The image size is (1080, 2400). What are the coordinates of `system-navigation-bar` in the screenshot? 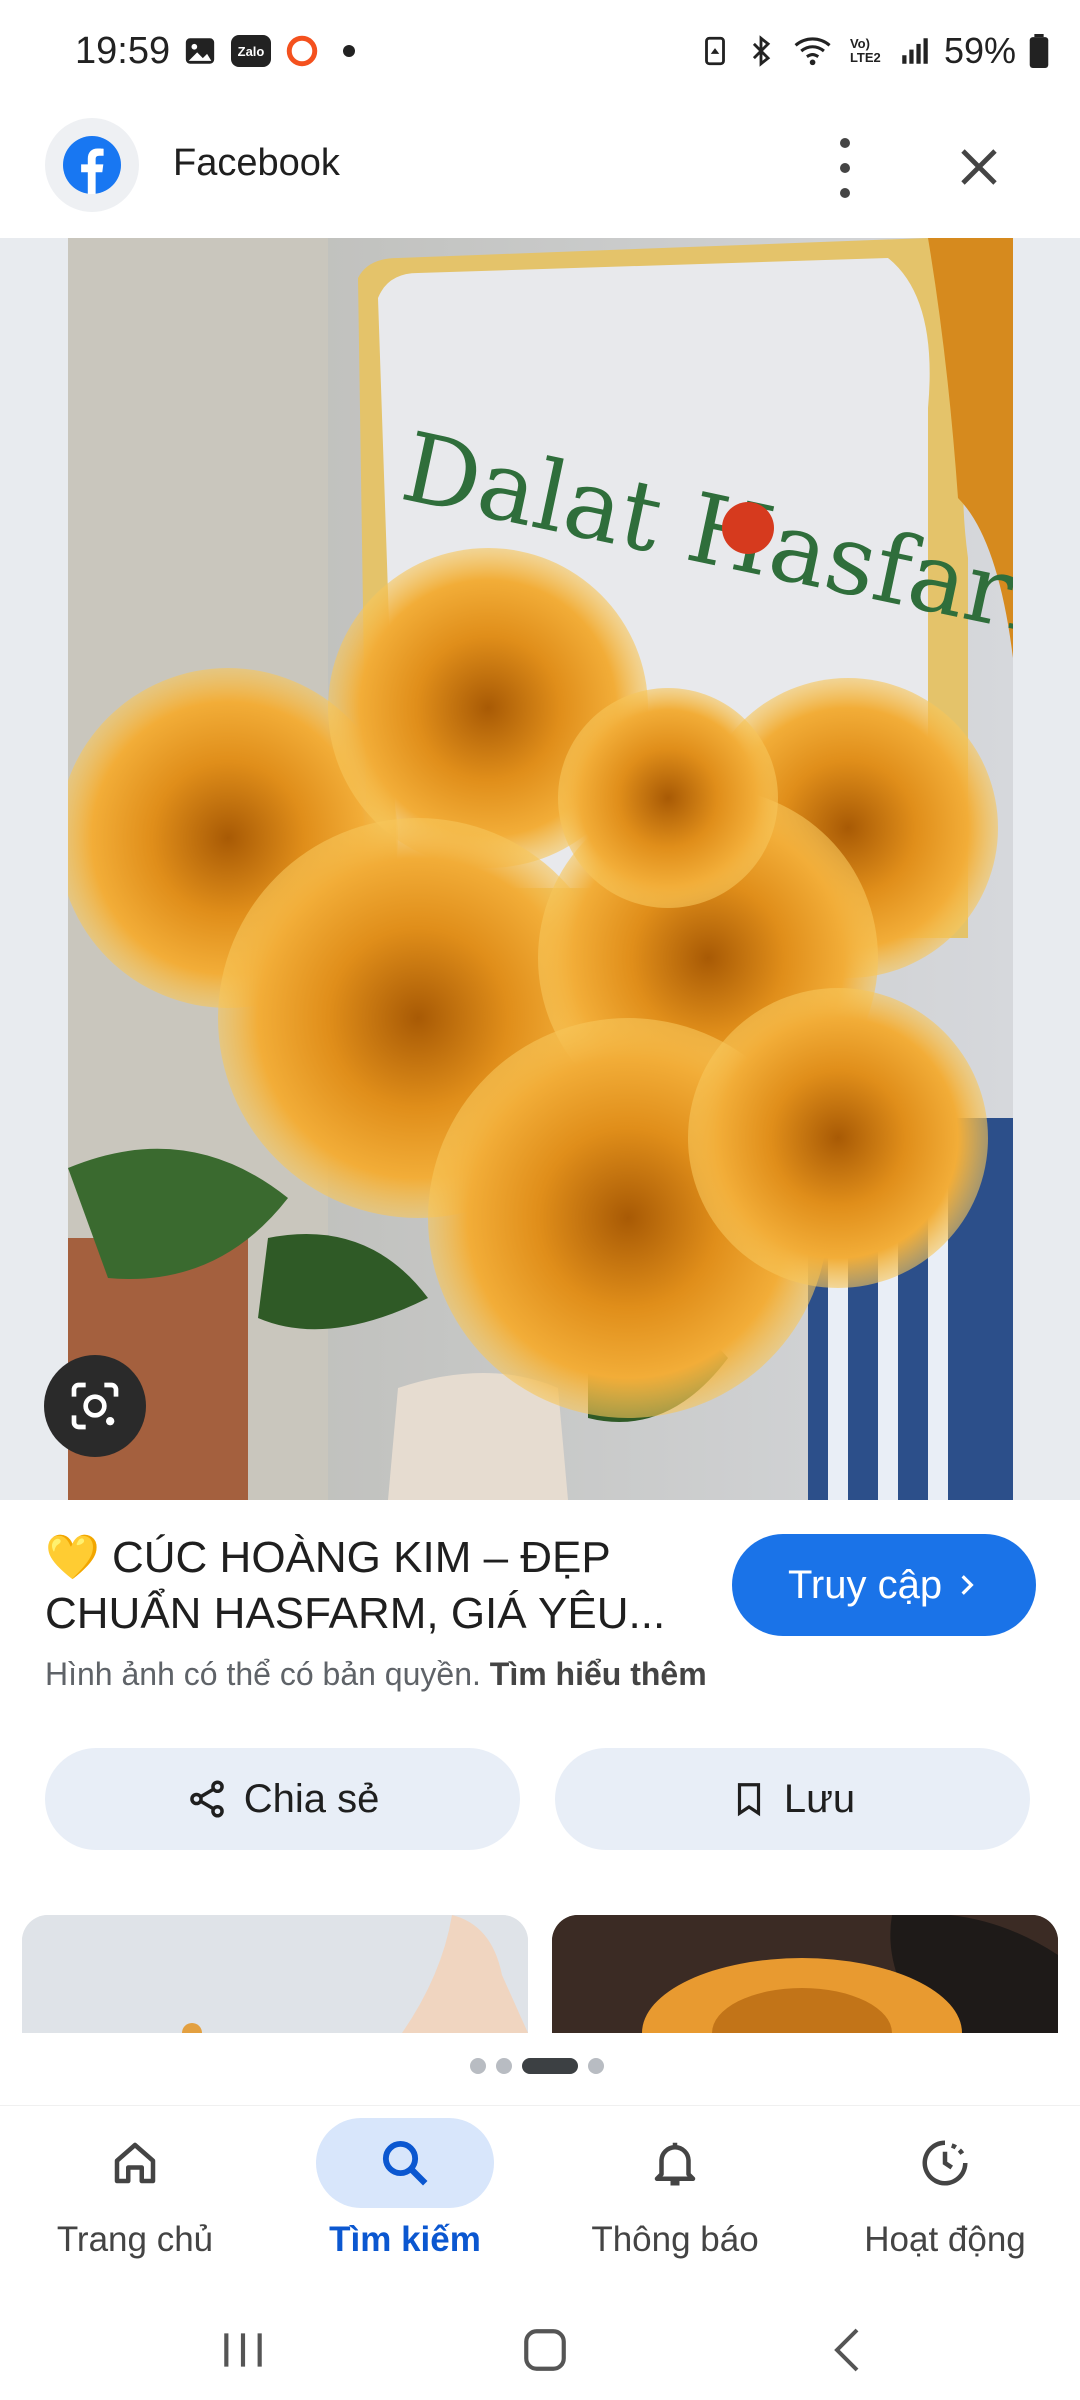 It's located at (540, 2347).